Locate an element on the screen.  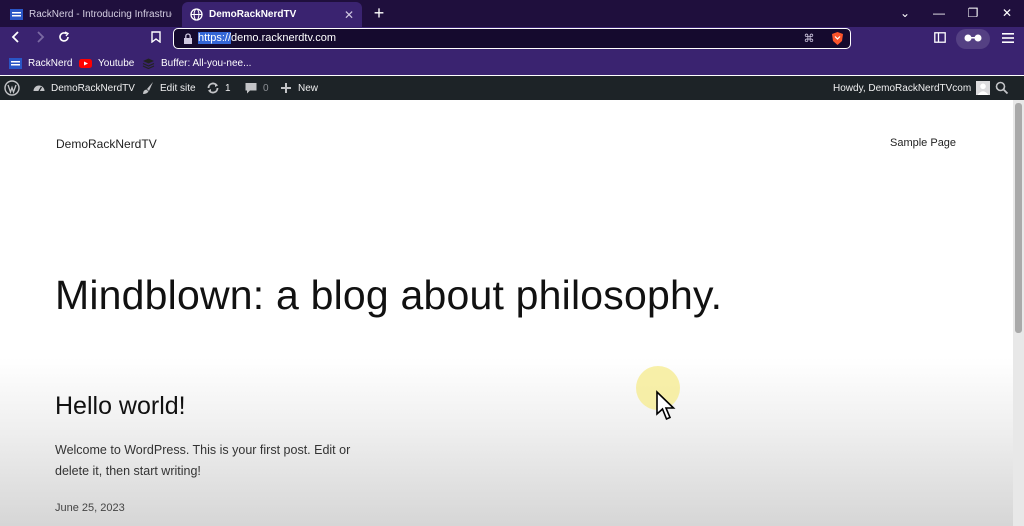
bookmark-youtube: Youtube is located at coordinates (106, 63).